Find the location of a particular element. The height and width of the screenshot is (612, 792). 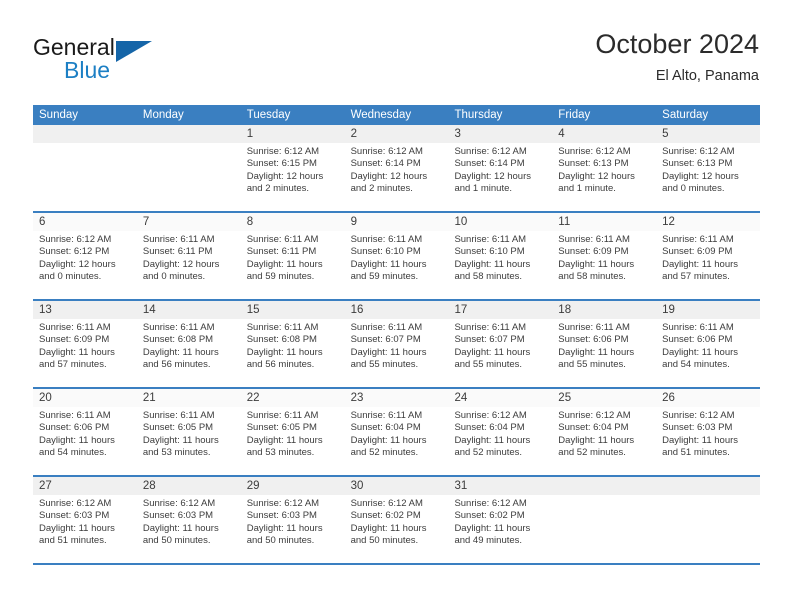

day-cell-empty is located at coordinates (85, 177).